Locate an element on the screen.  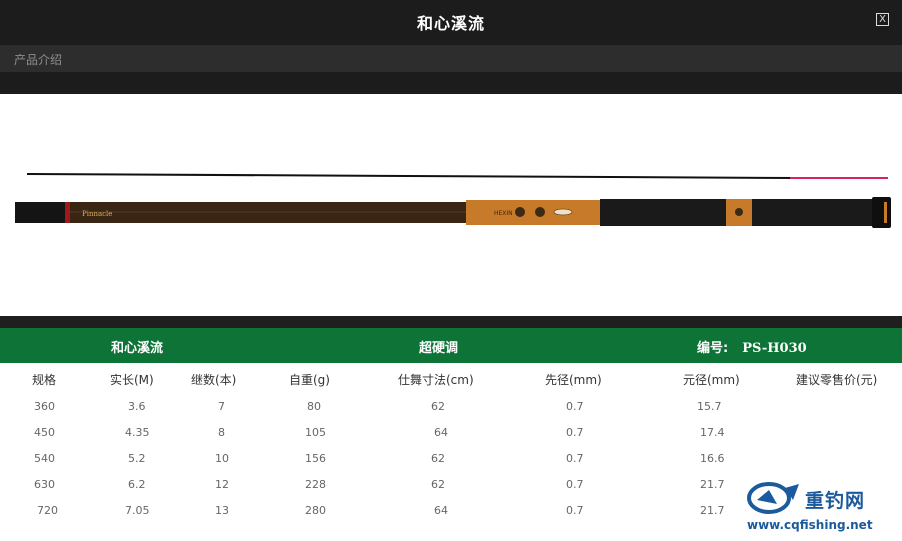
product-name: 和心溪流 is located at coordinates (137, 348).